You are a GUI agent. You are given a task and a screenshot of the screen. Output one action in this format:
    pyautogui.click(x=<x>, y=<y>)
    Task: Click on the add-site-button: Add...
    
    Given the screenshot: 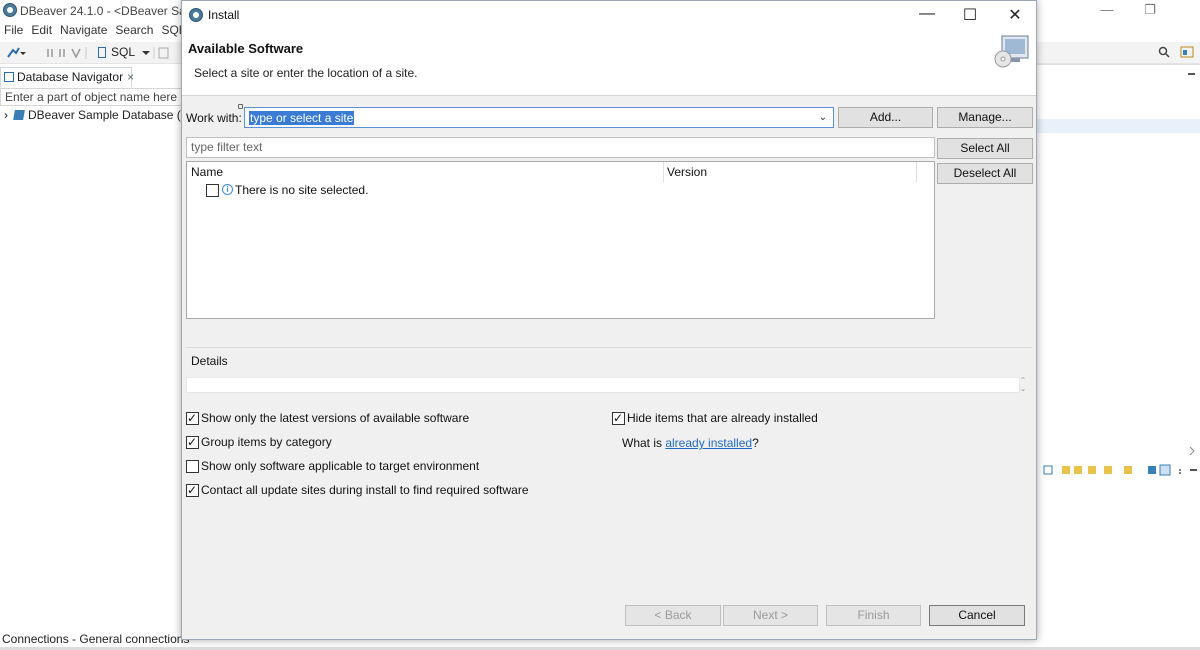 What is the action you would take?
    pyautogui.click(x=885, y=117)
    